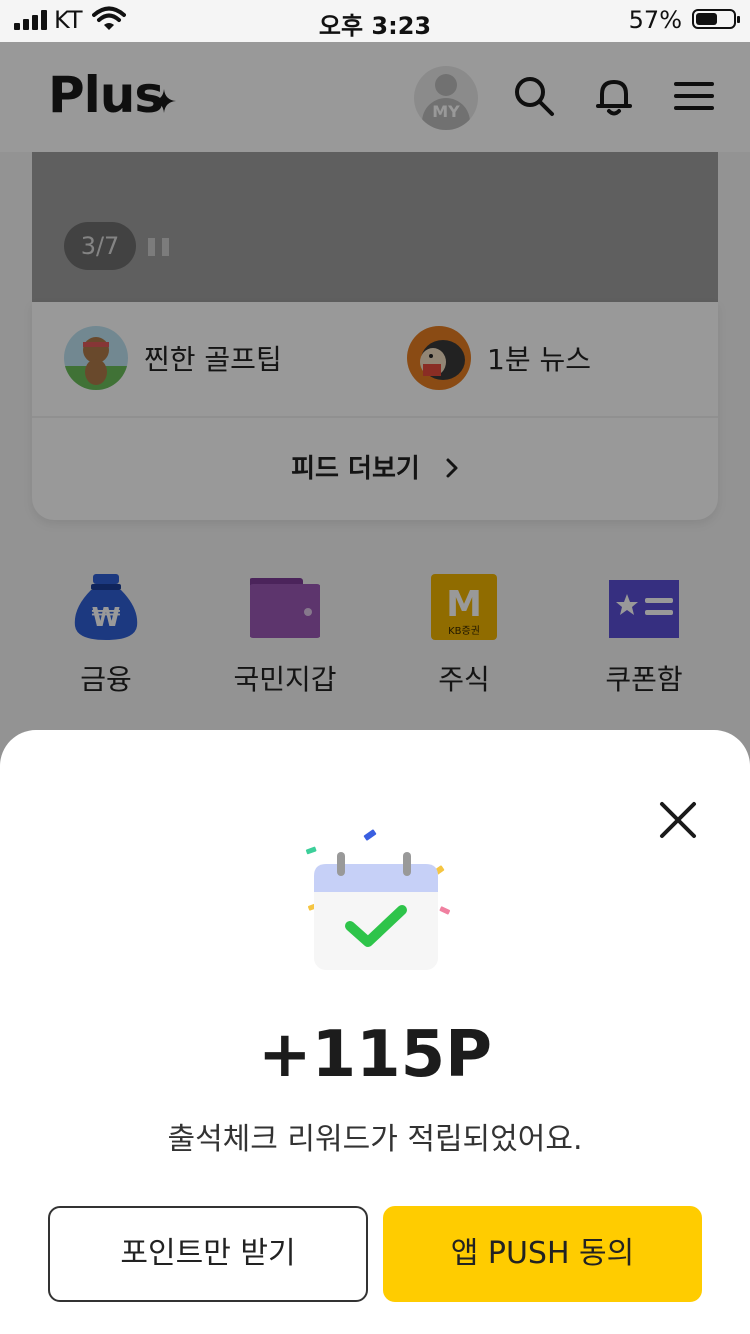 Image resolution: width=750 pixels, height=1334 pixels. I want to click on calendar-check-icon, so click(378, 899).